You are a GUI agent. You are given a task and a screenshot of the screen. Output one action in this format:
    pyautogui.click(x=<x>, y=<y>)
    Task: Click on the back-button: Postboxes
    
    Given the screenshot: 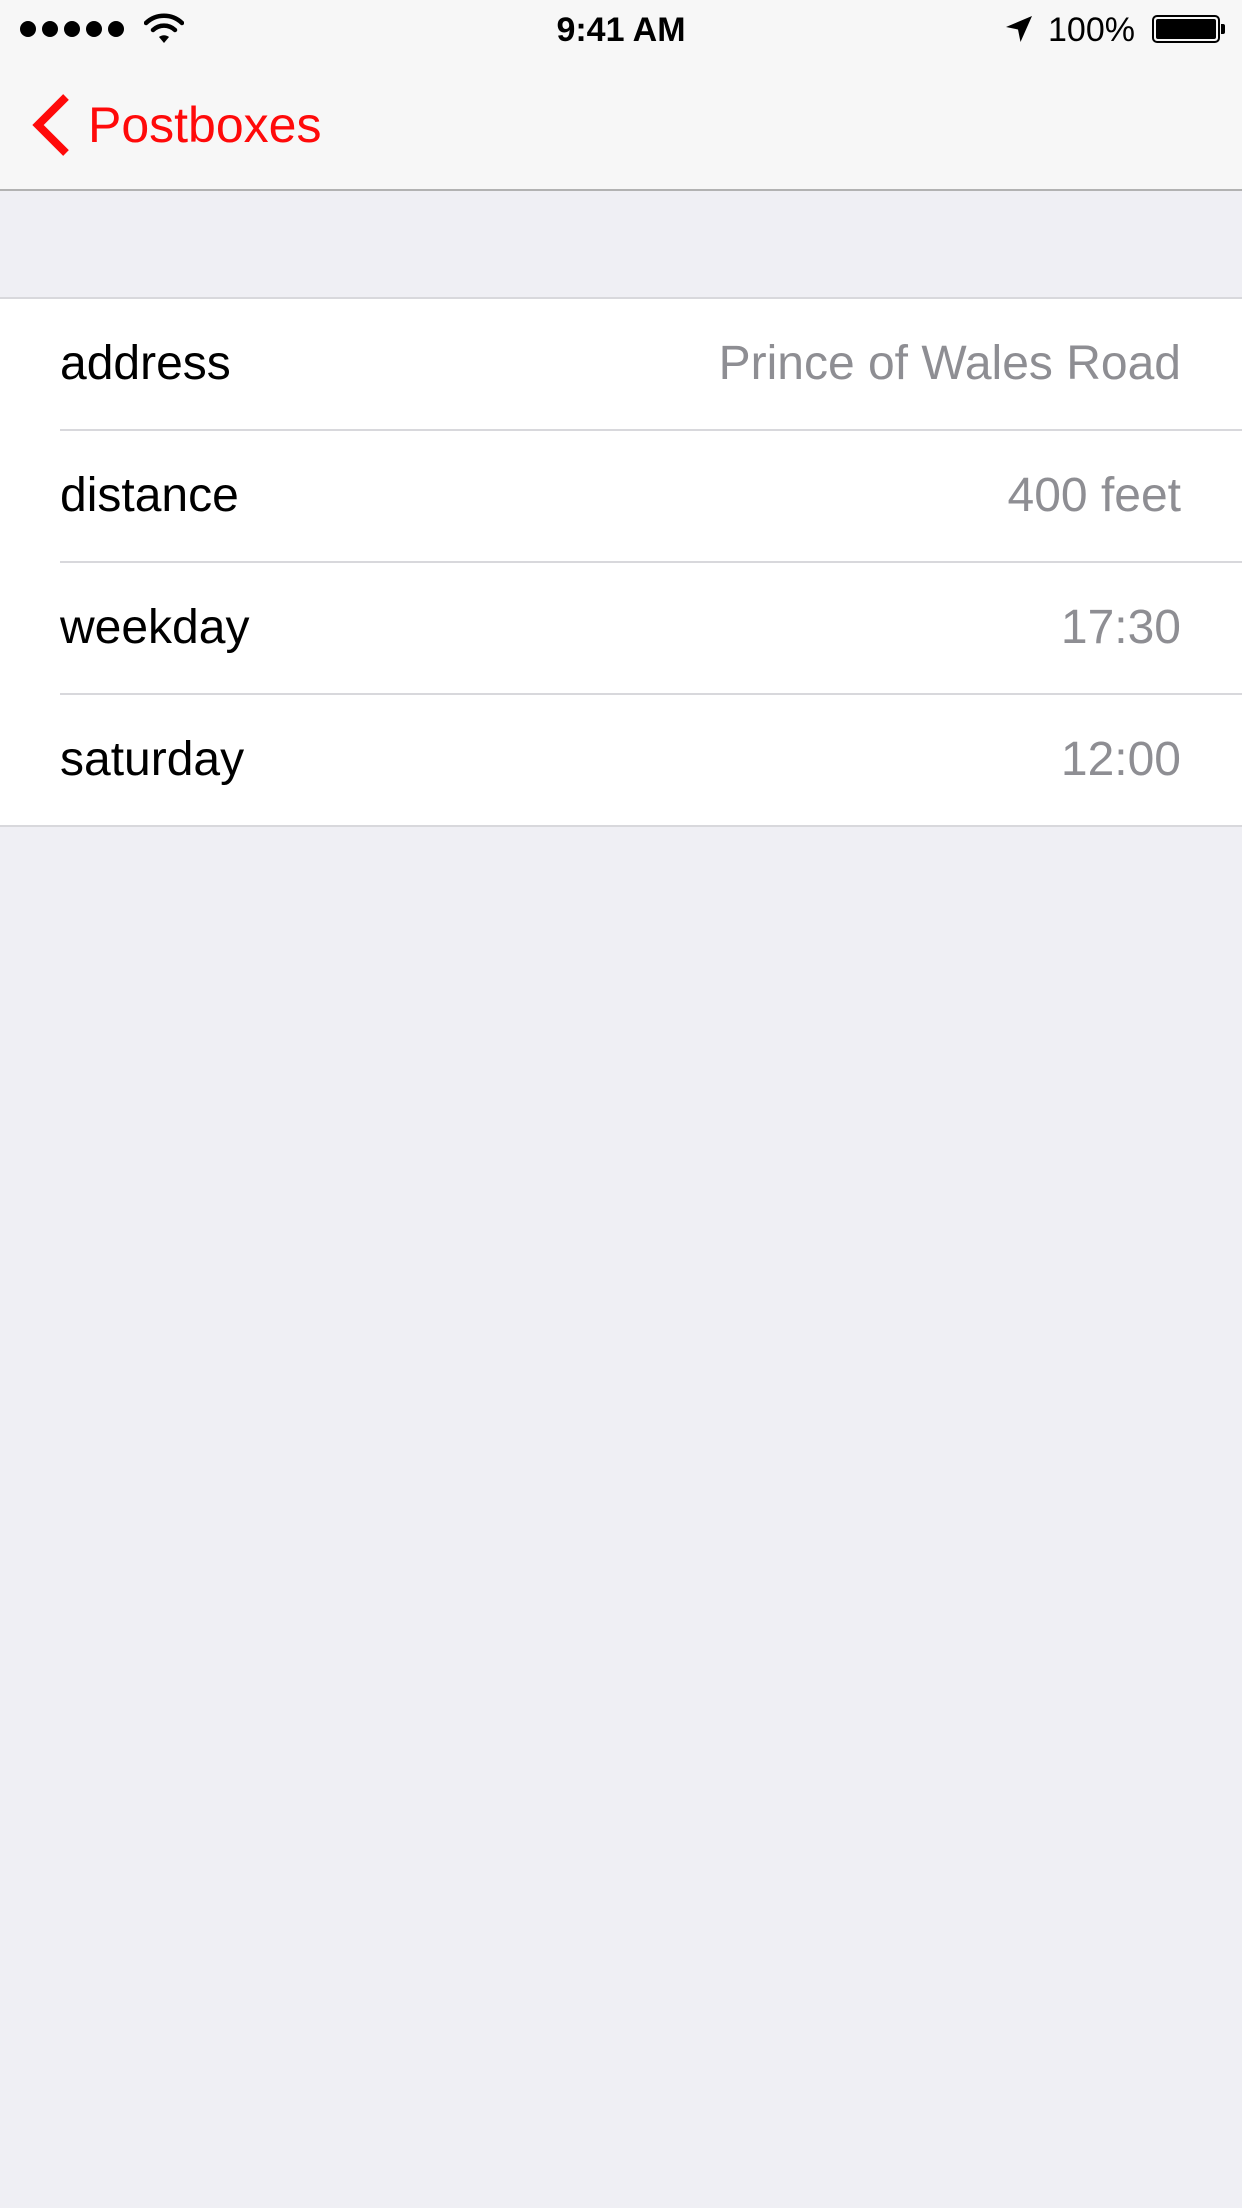 What is the action you would take?
    pyautogui.click(x=175, y=125)
    